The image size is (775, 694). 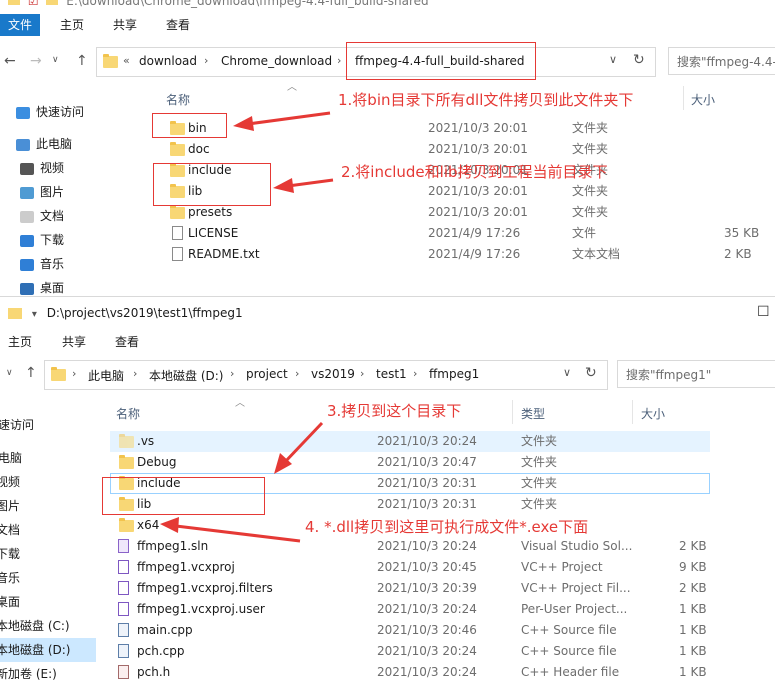 I want to click on arrow-step1, so click(x=289, y=118).